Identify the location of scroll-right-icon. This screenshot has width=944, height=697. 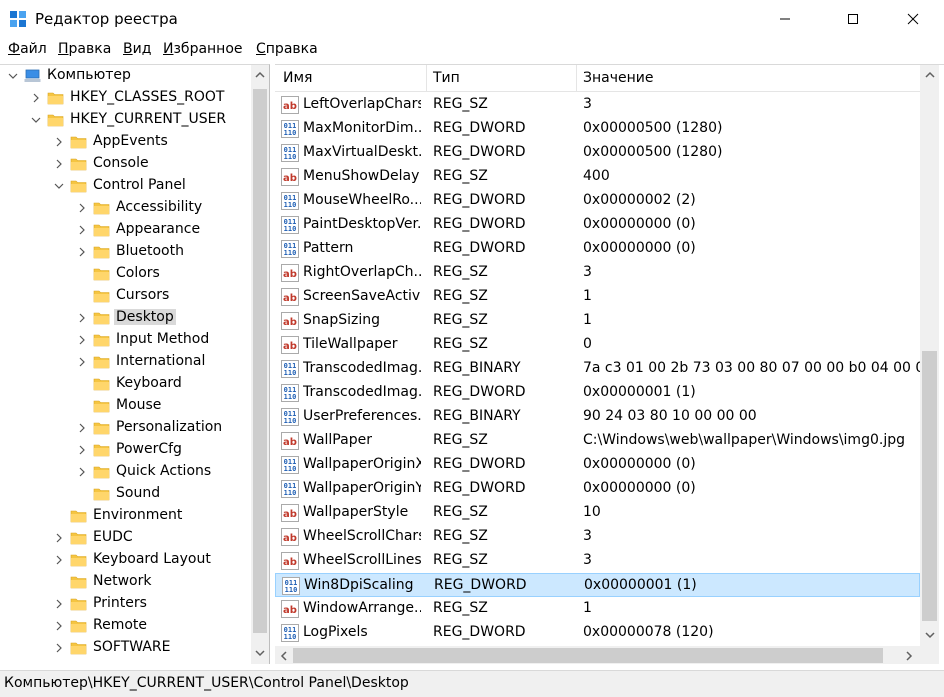
(909, 656).